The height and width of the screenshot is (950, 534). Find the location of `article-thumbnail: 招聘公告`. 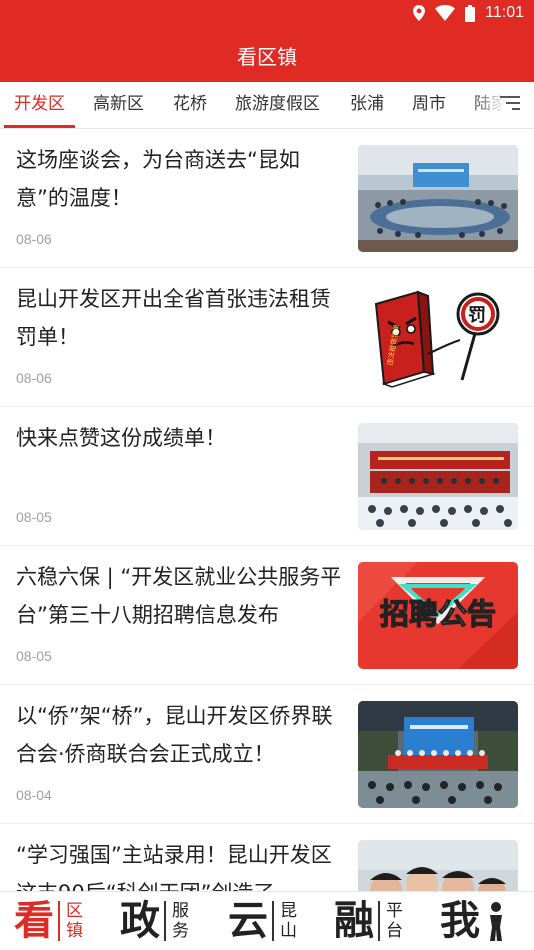

article-thumbnail: 招聘公告 is located at coordinates (438, 615).